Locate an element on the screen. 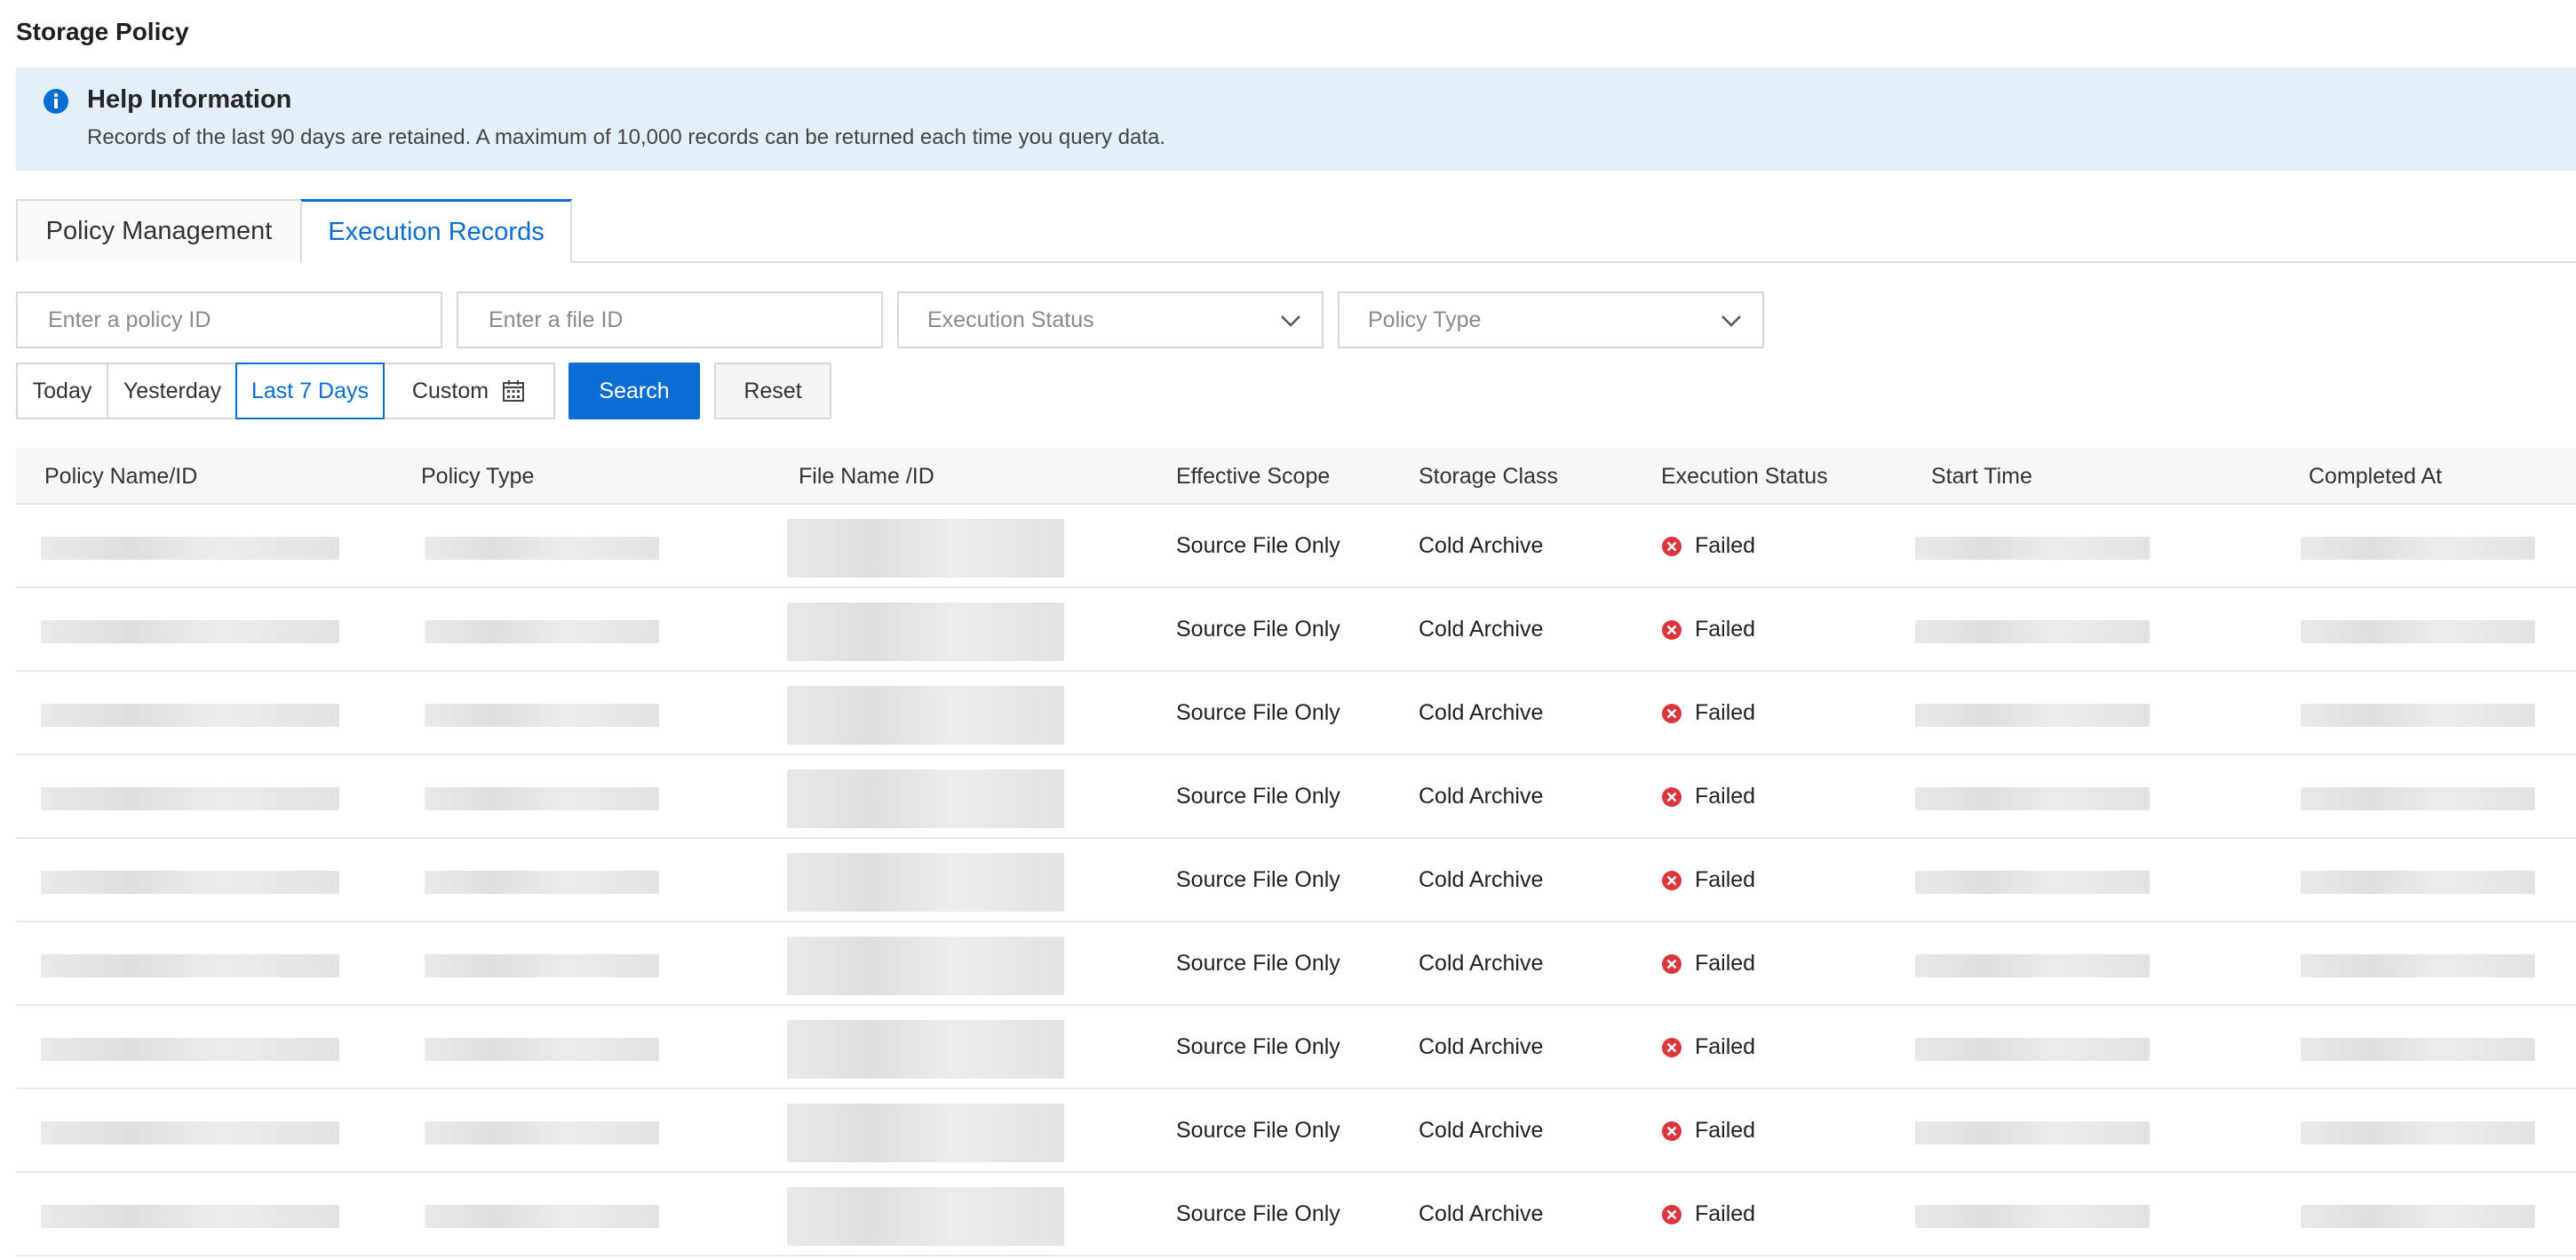  file-id-input is located at coordinates (670, 319).